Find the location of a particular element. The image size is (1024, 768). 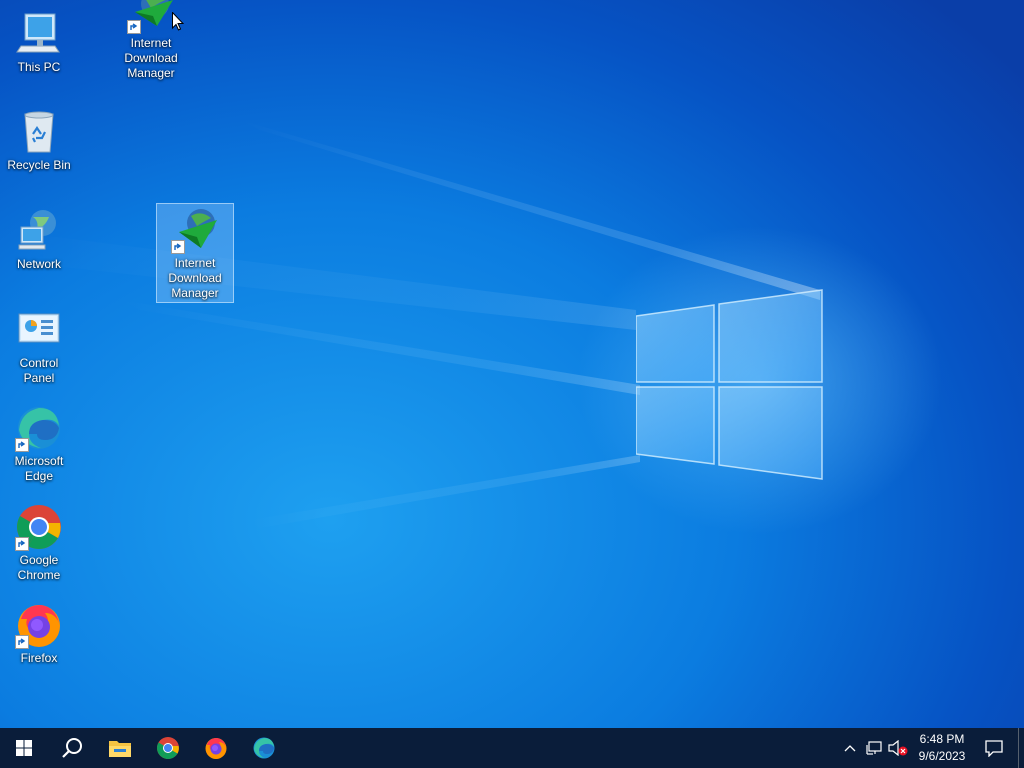

volume-button is located at coordinates (898, 748).